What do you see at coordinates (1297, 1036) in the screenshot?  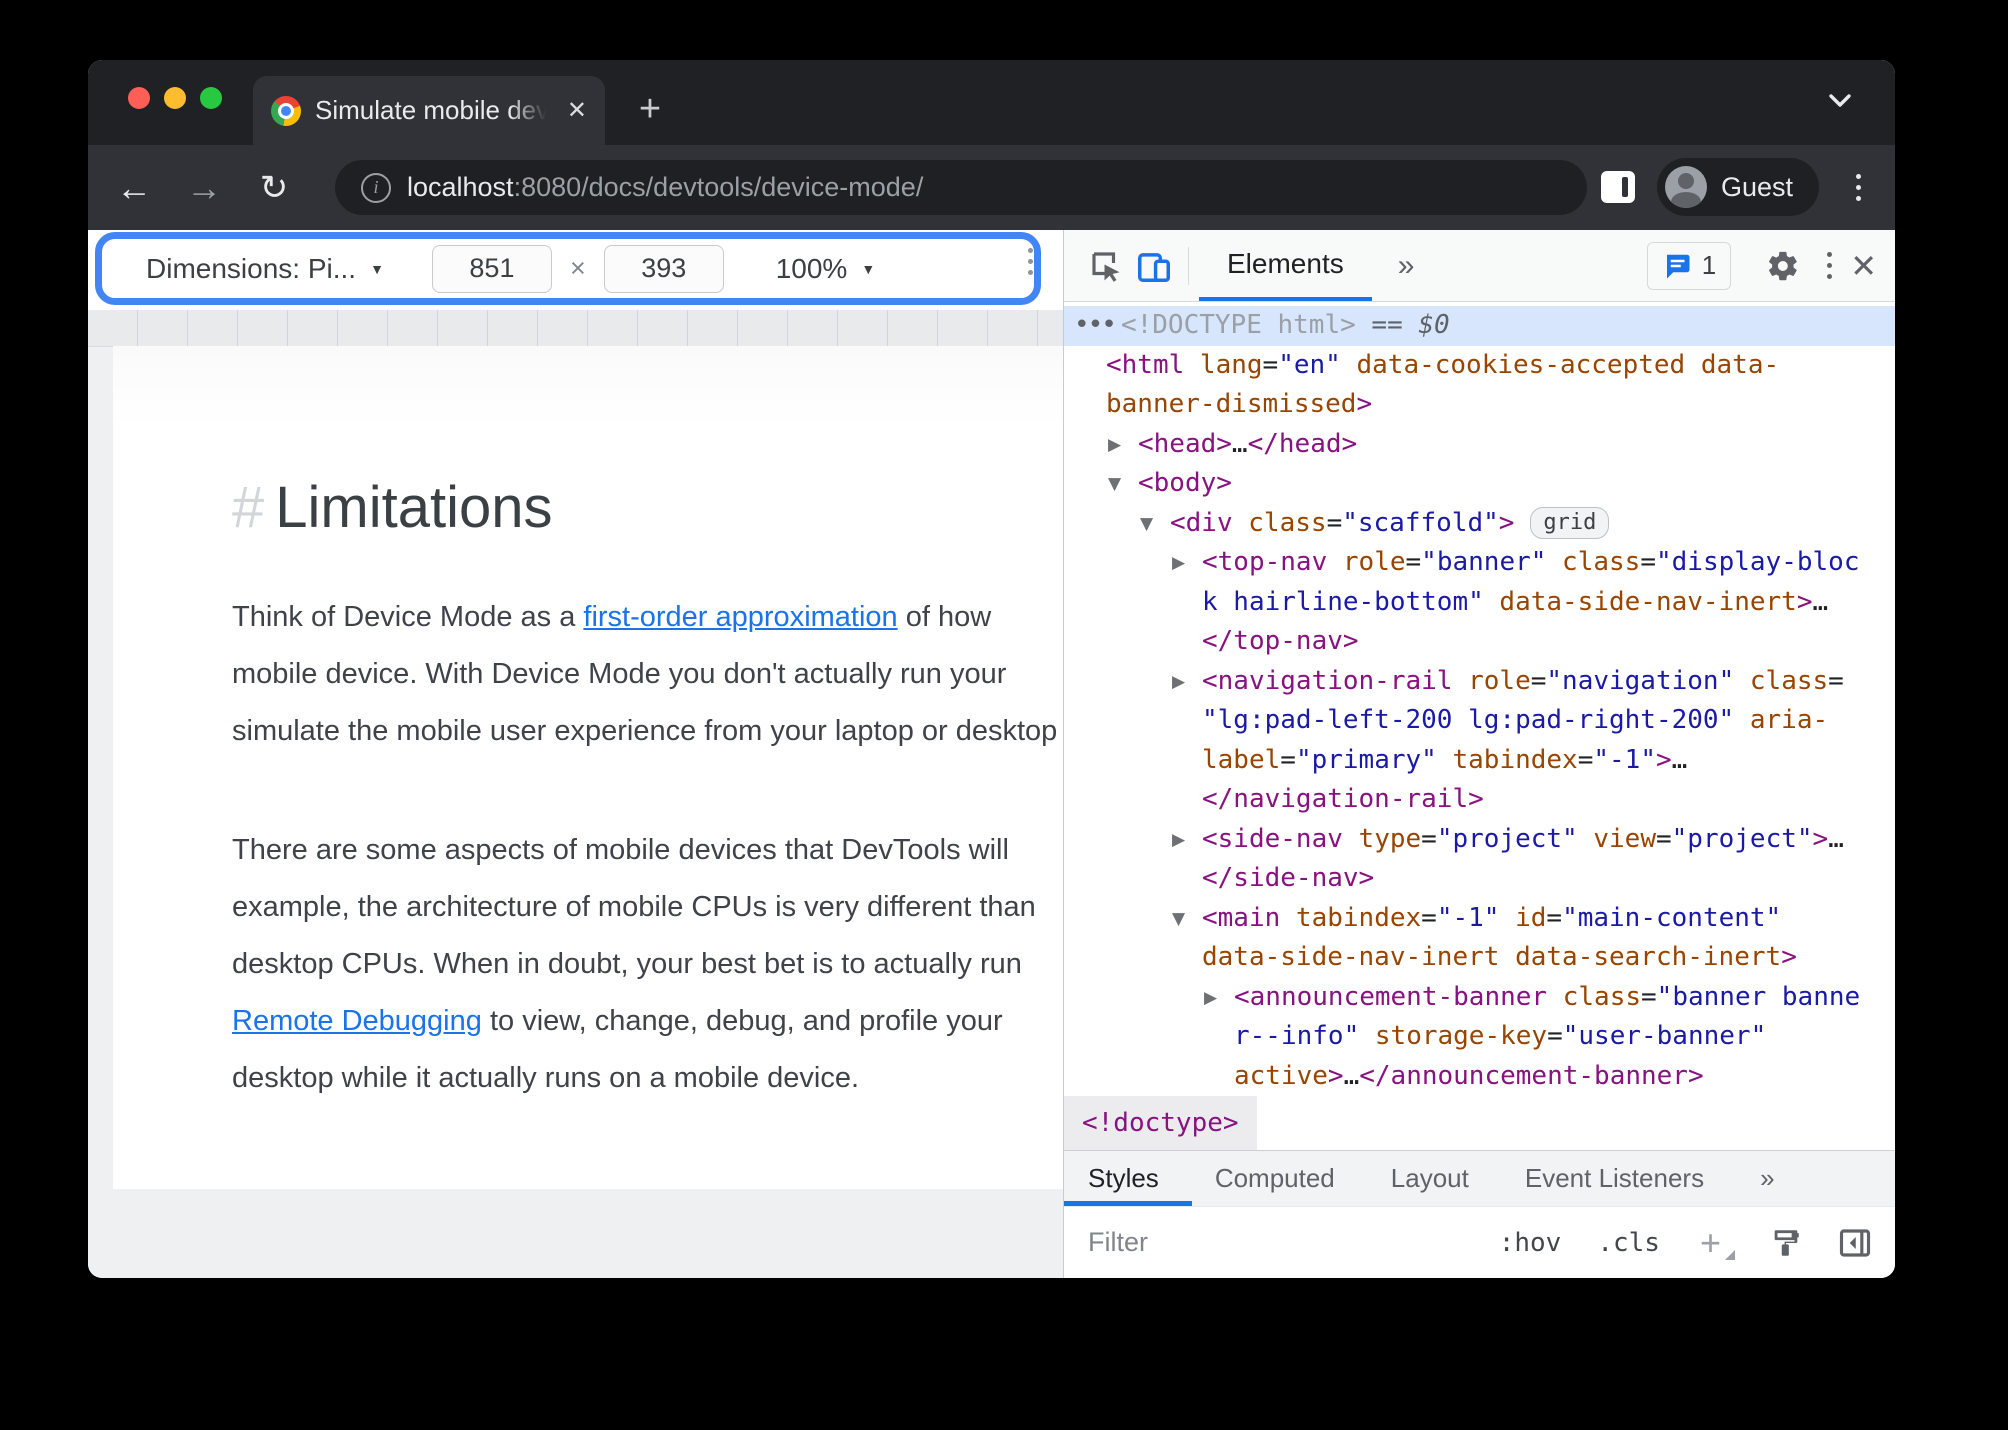 I see `code-token: r--info"` at bounding box center [1297, 1036].